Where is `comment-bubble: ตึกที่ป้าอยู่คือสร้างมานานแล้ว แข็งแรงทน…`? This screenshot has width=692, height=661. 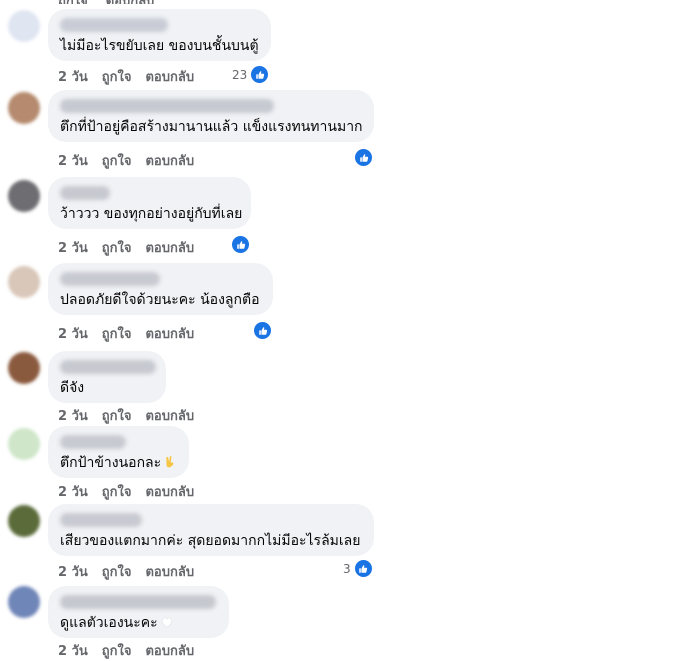 comment-bubble: ตึกที่ป้าอยู่คือสร้างมานานแล้ว แข็งแรงทน… is located at coordinates (211, 116).